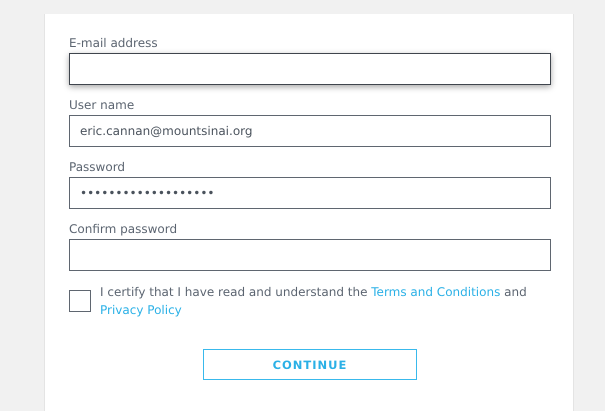  Describe the element at coordinates (310, 193) in the screenshot. I see `input-field: •••••••••••••••••••` at that location.